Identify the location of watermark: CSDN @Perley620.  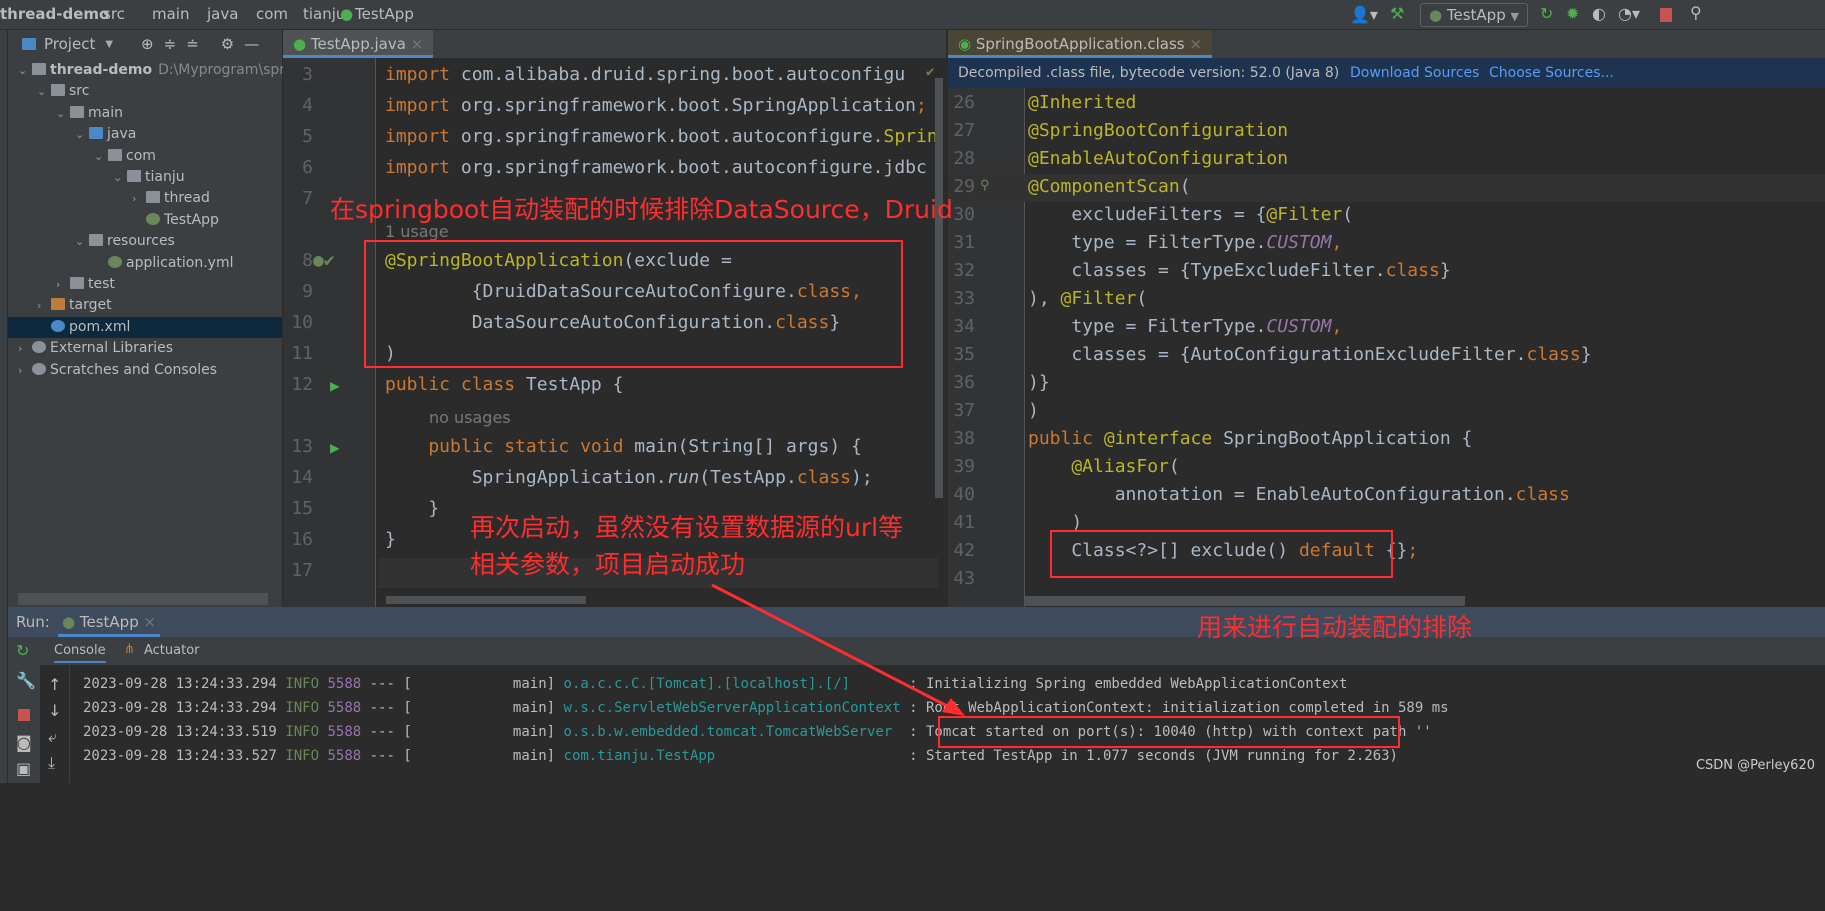
(1755, 765).